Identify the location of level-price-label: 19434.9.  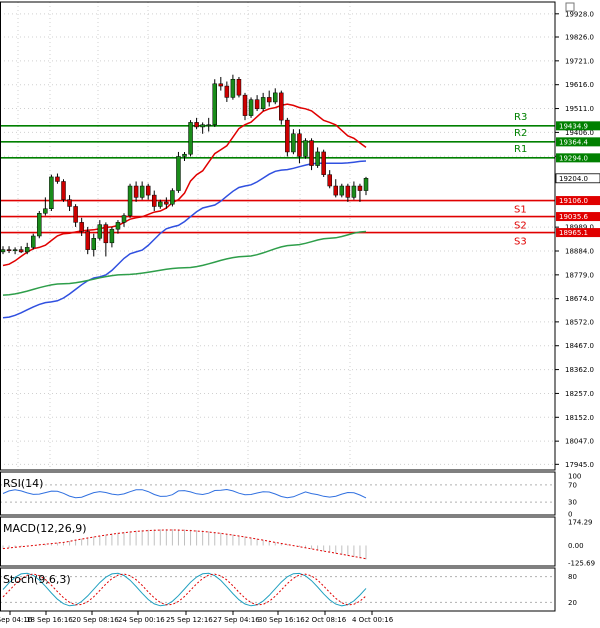
(573, 126).